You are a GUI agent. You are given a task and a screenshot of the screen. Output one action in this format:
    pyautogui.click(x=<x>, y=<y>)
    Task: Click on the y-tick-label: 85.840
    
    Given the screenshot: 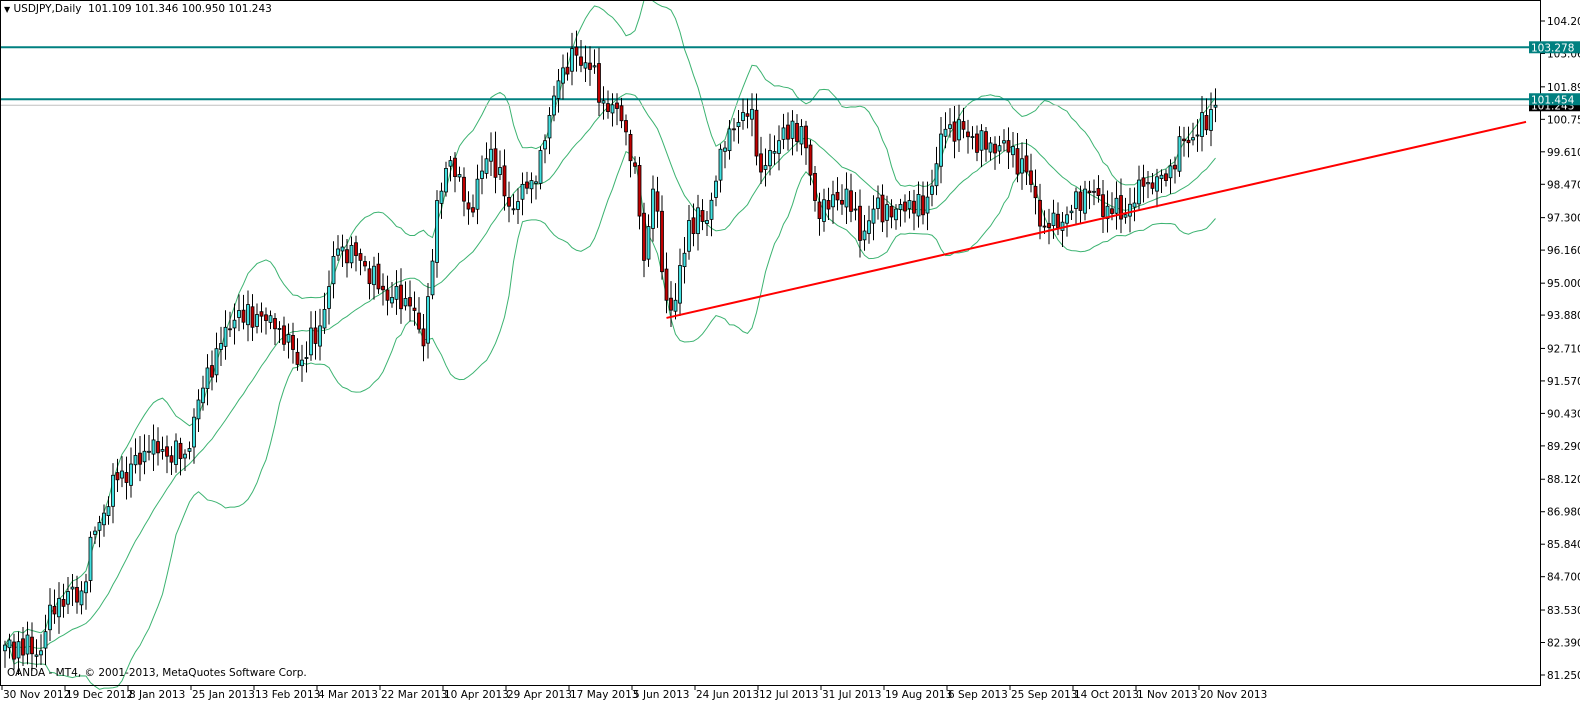 What is the action you would take?
    pyautogui.click(x=1563, y=545)
    